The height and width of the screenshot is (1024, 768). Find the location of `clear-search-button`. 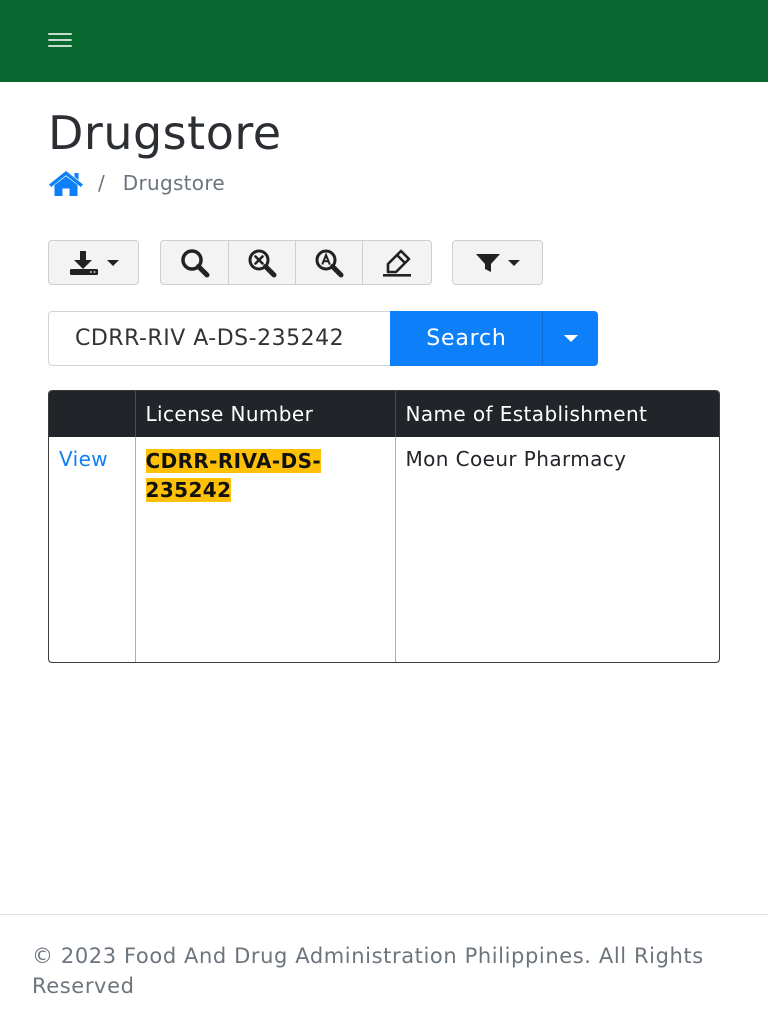

clear-search-button is located at coordinates (262, 262).